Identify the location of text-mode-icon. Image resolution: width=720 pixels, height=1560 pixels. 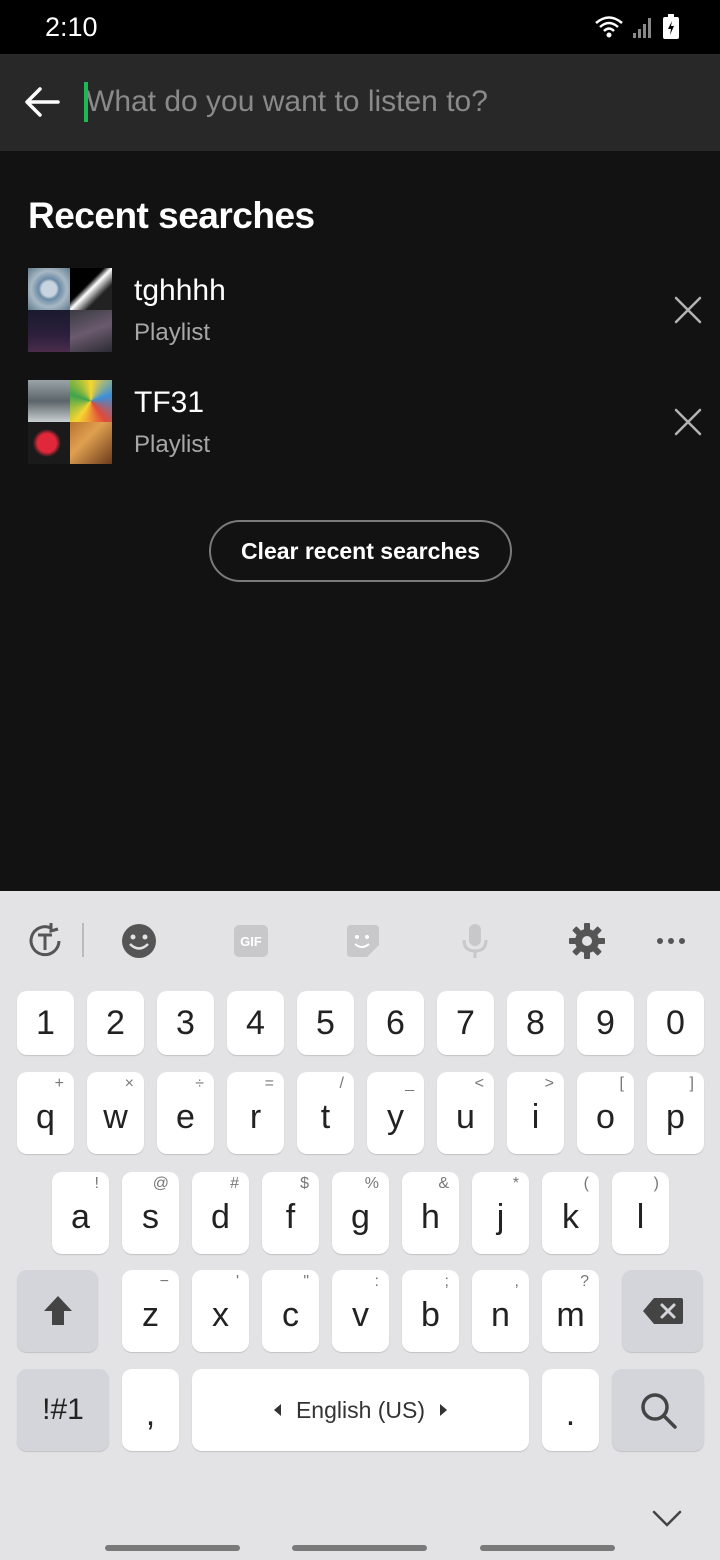
(45, 941).